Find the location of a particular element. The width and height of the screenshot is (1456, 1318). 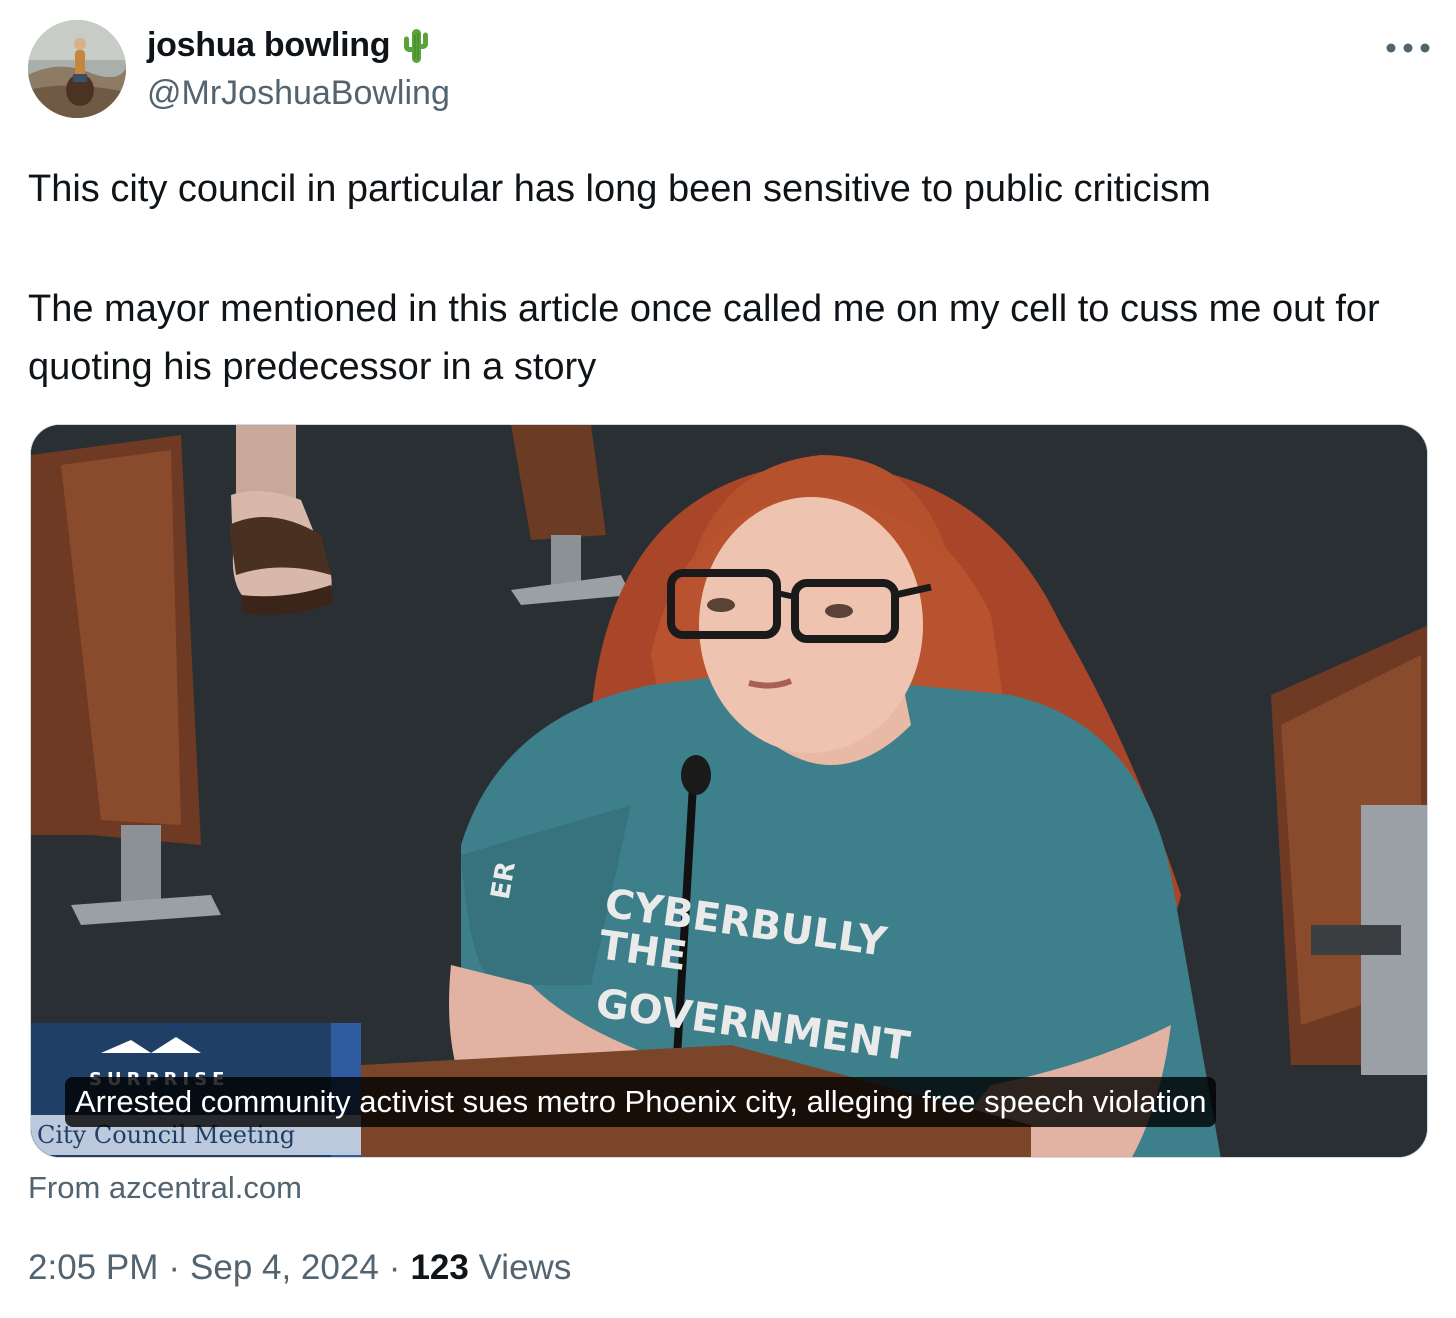

more-options-button is located at coordinates (1408, 48).